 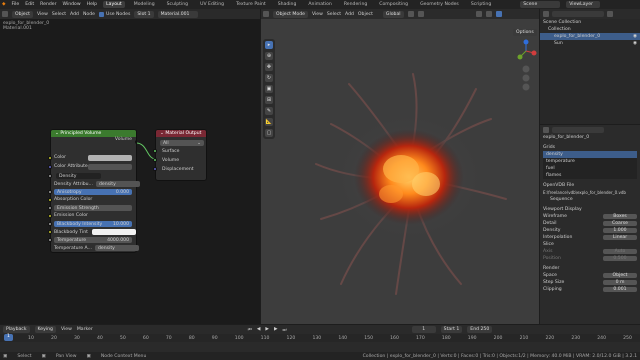 I want to click on tab-layout: Layout, so click(x=114, y=4).